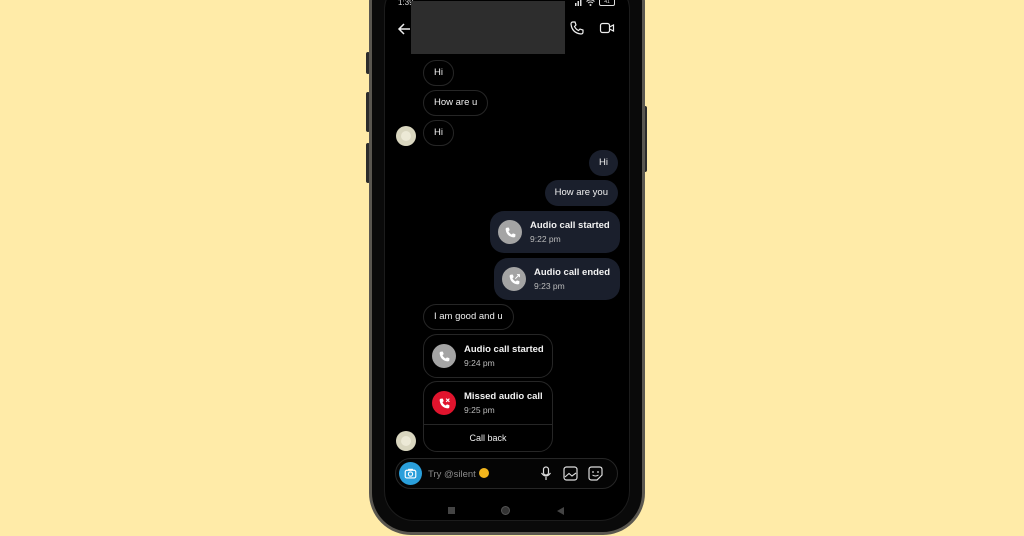  I want to click on missed-call-card: Missed audio call 9:25 pm Call back, so click(488, 416).